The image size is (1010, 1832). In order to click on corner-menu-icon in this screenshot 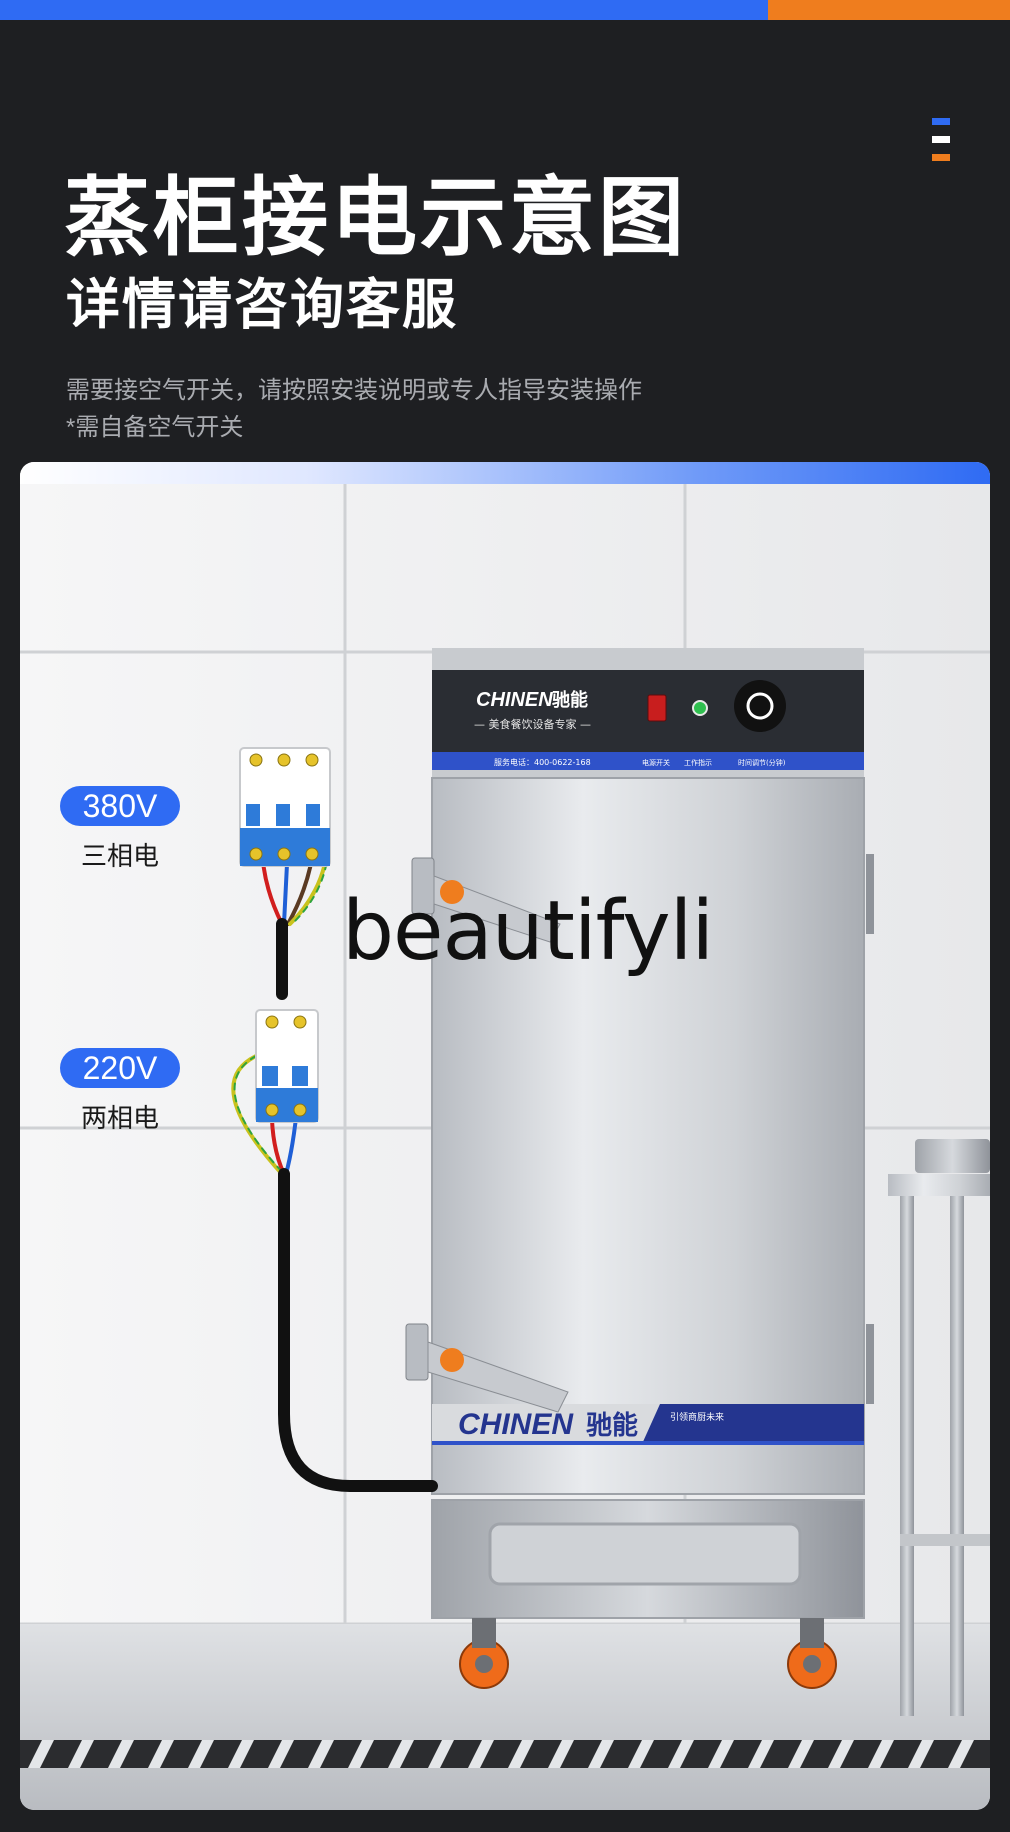, I will do `click(941, 140)`.